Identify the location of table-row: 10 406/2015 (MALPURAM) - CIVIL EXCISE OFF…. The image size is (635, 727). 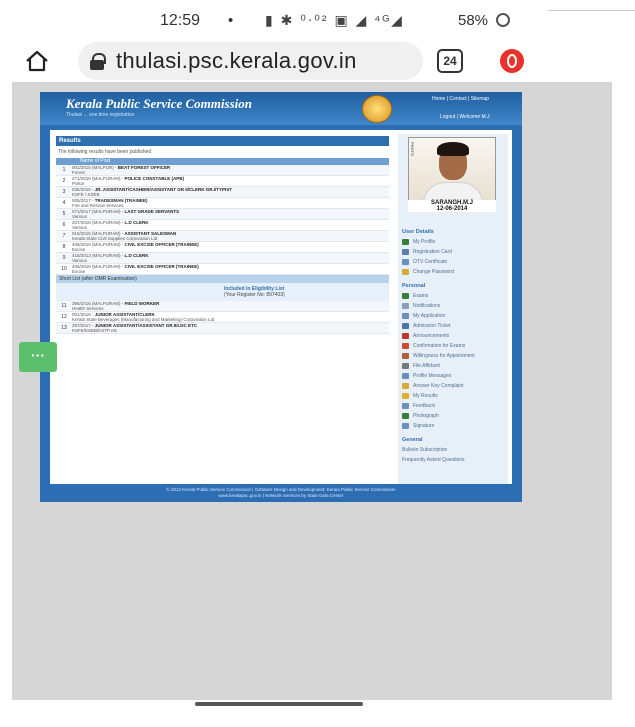
(222, 269).